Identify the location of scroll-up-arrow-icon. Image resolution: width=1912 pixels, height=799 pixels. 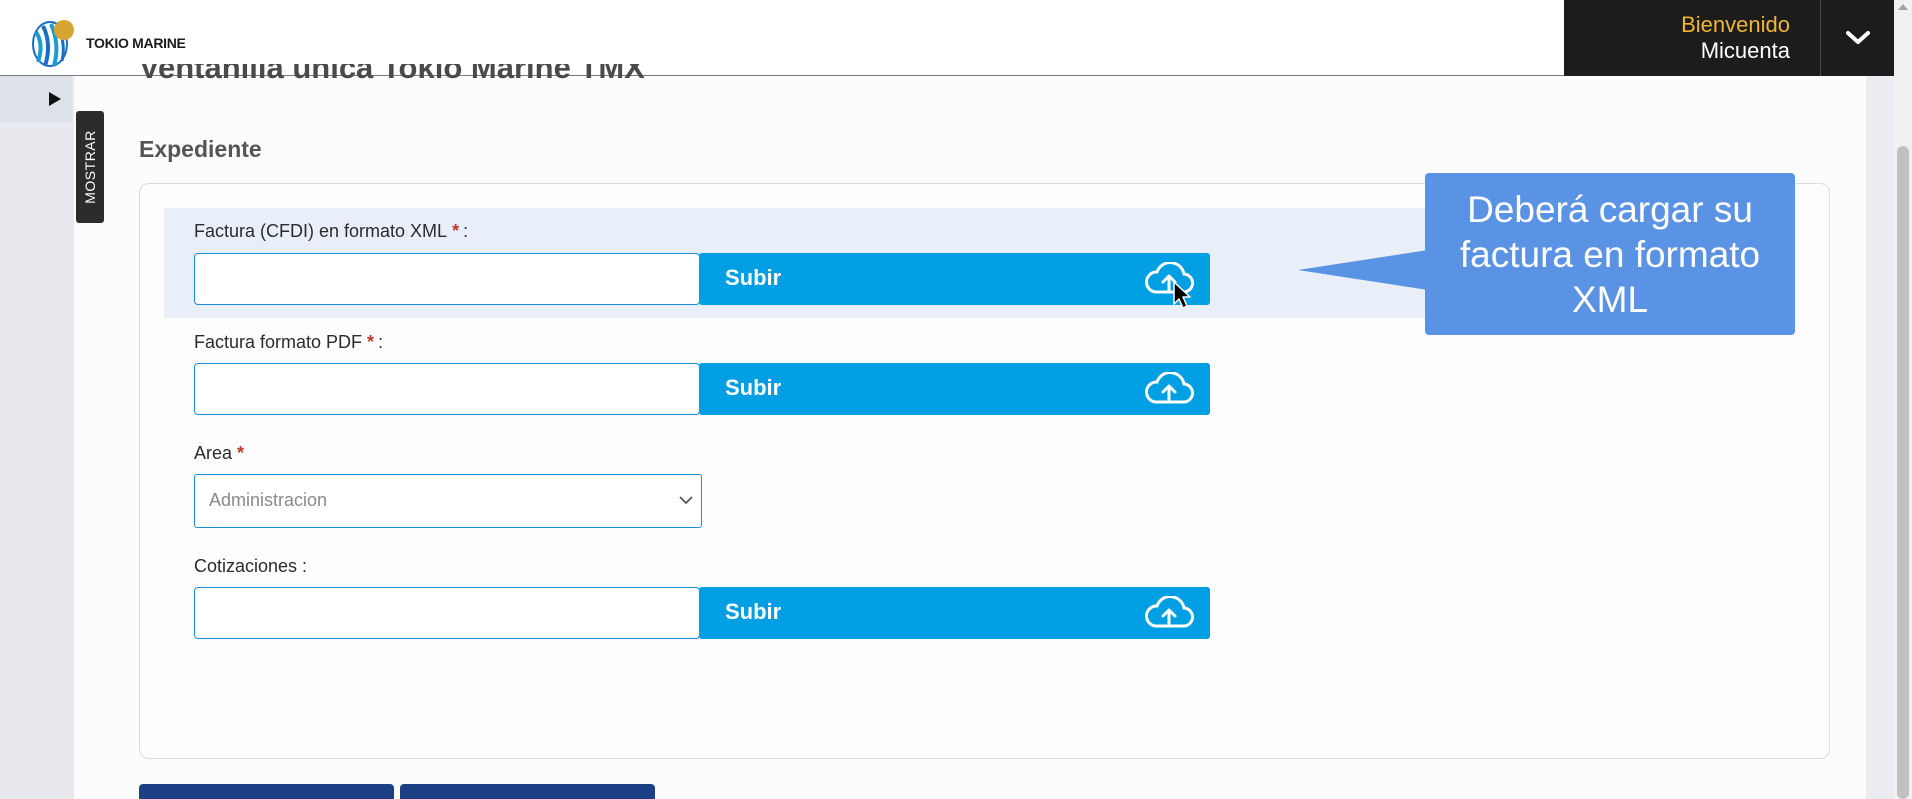
(1903, 7).